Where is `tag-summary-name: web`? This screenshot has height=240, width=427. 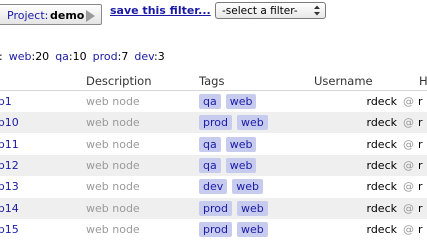 tag-summary-name: web is located at coordinates (20, 56).